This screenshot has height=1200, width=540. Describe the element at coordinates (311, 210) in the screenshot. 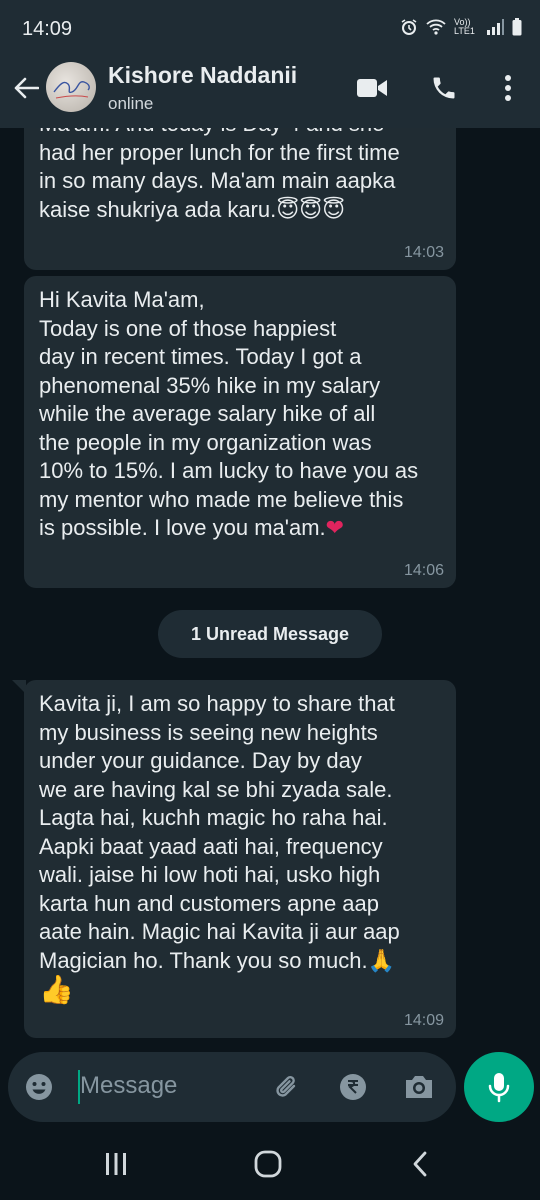

I see `emoji-smiling-halo: 😇😇😇` at that location.